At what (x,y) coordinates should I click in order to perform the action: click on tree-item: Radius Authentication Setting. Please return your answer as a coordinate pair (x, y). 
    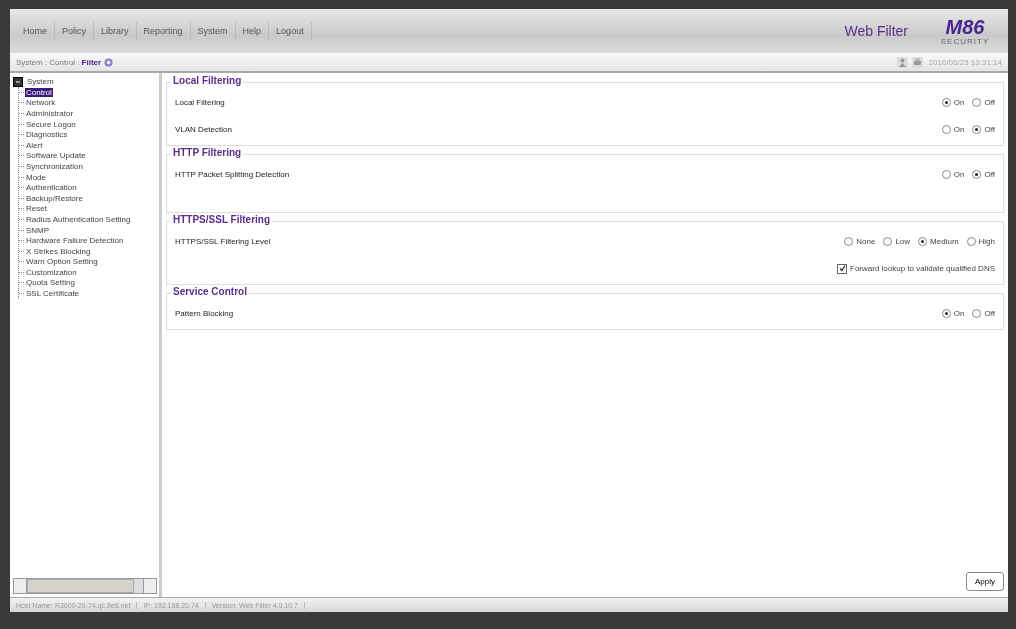
    Looking at the image, I should click on (78, 219).